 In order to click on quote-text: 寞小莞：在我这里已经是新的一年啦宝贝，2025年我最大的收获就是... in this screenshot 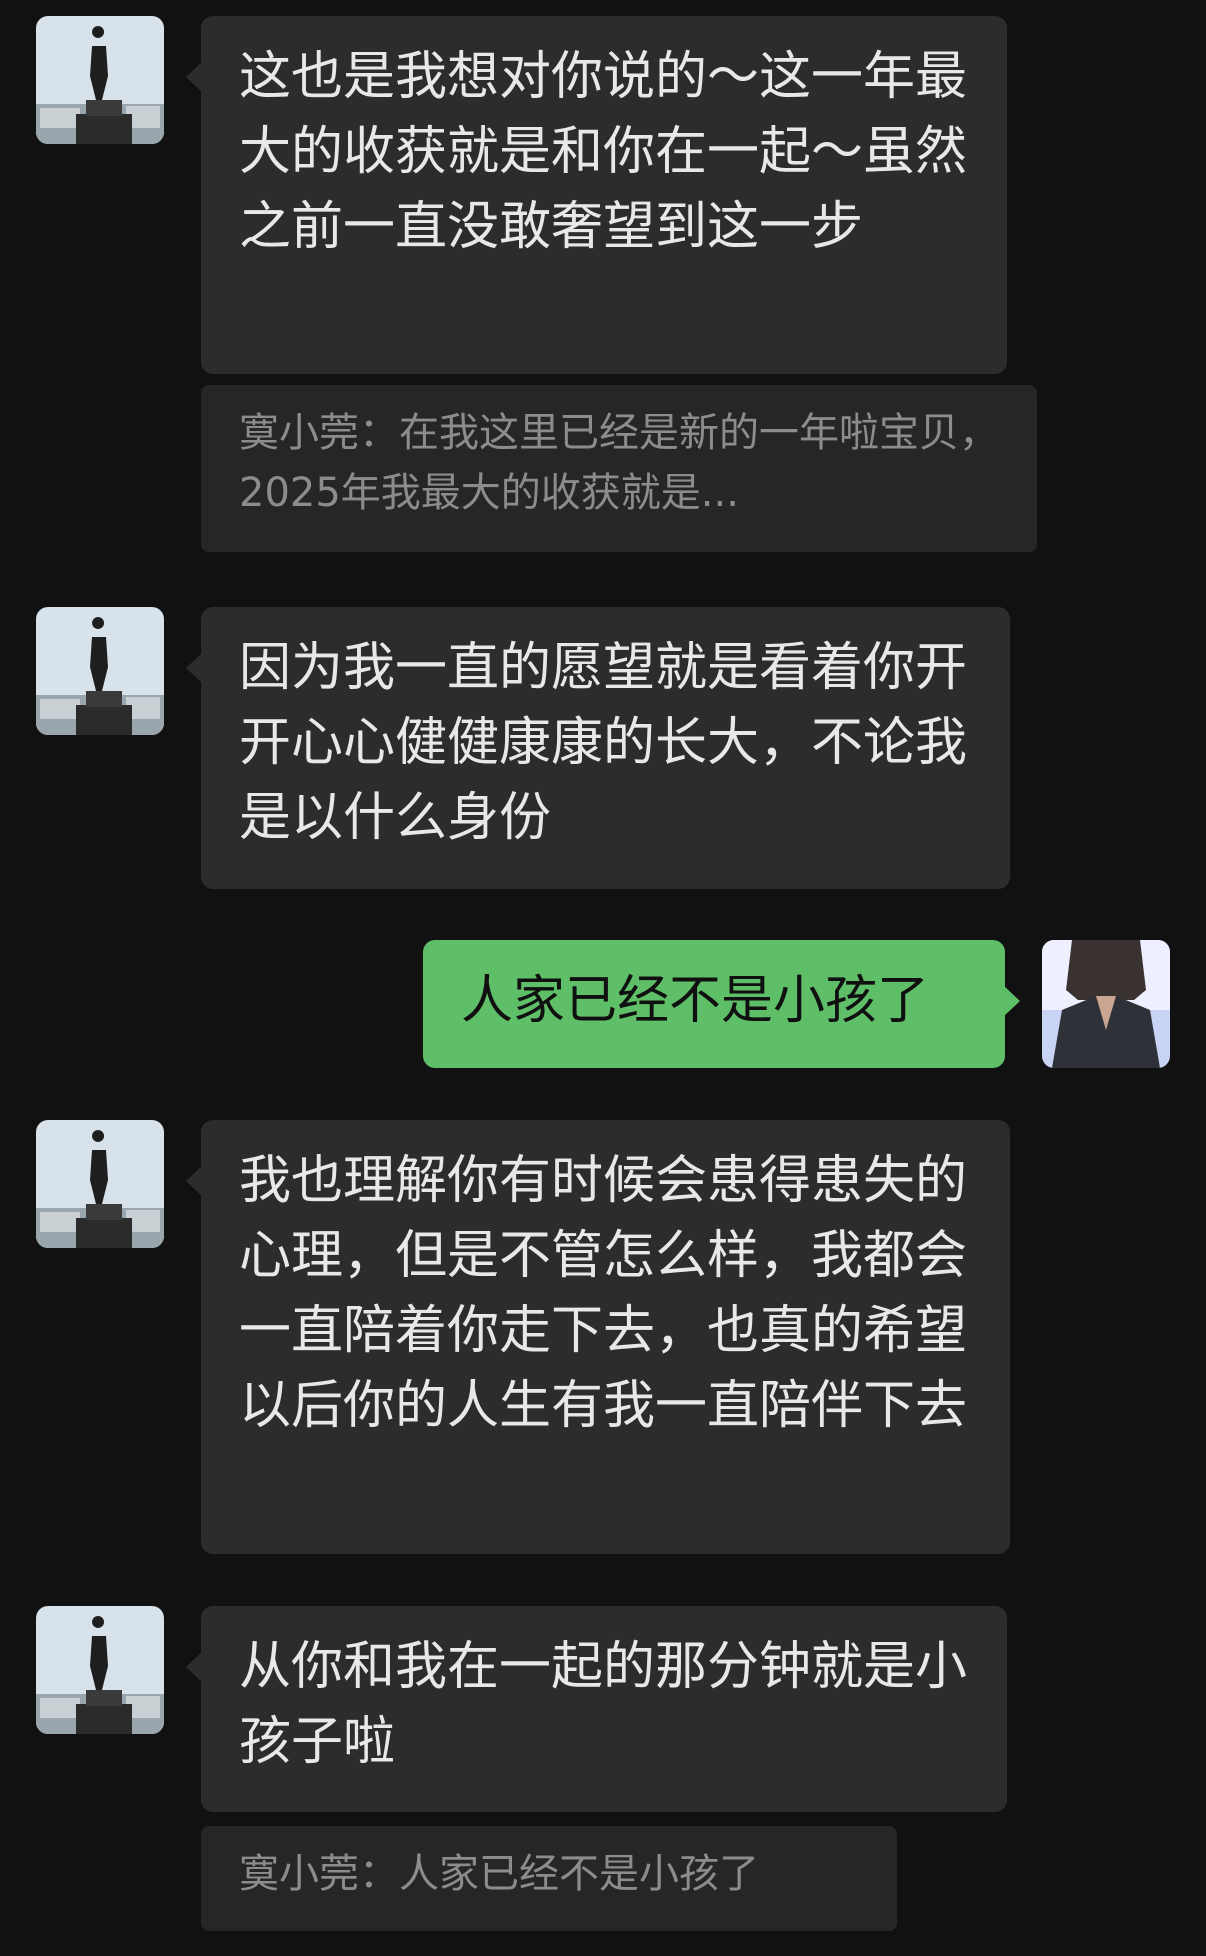, I will do `click(619, 463)`.